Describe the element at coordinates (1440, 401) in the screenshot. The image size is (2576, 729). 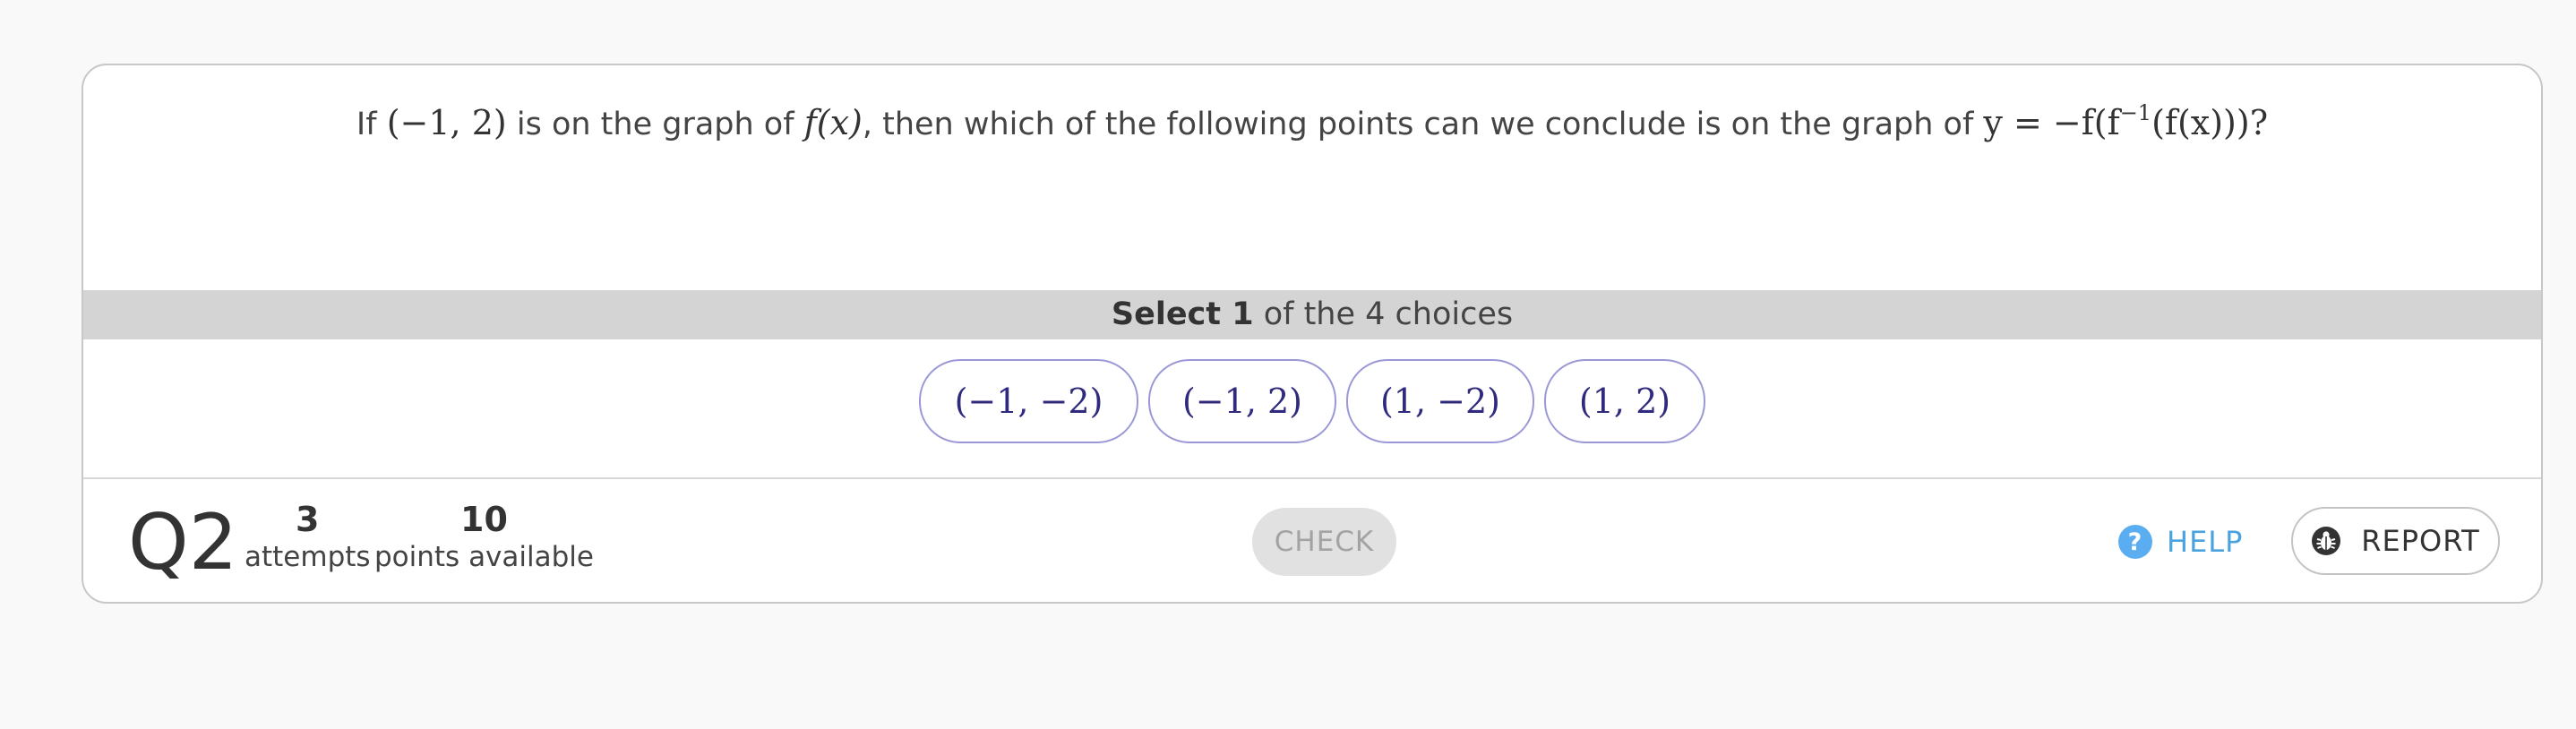
I see `choice-button-3: (1, −2)` at that location.